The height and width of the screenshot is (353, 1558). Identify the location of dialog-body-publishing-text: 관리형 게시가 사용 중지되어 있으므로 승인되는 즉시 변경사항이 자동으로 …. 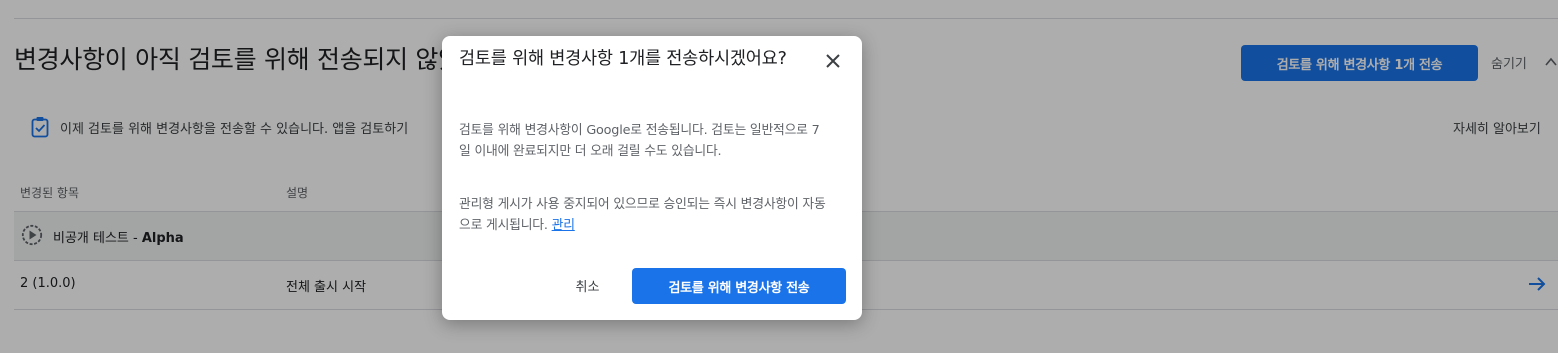
(642, 215).